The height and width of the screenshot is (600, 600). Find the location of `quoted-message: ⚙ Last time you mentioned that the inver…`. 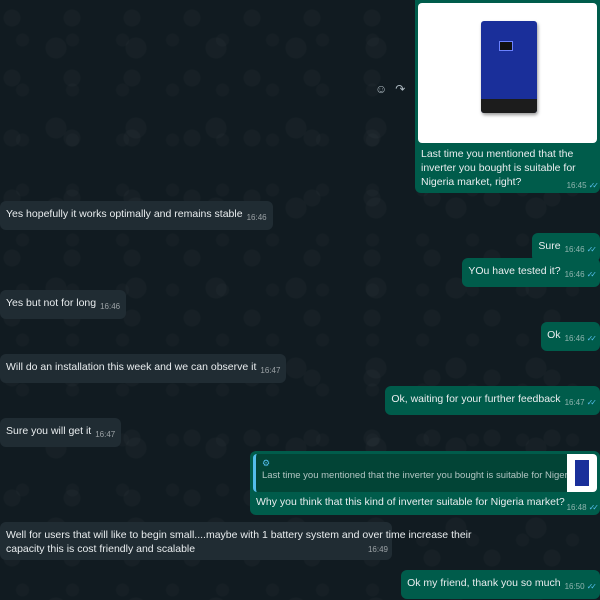

quoted-message: ⚙ Last time you mentioned that the inver… is located at coordinates (425, 473).